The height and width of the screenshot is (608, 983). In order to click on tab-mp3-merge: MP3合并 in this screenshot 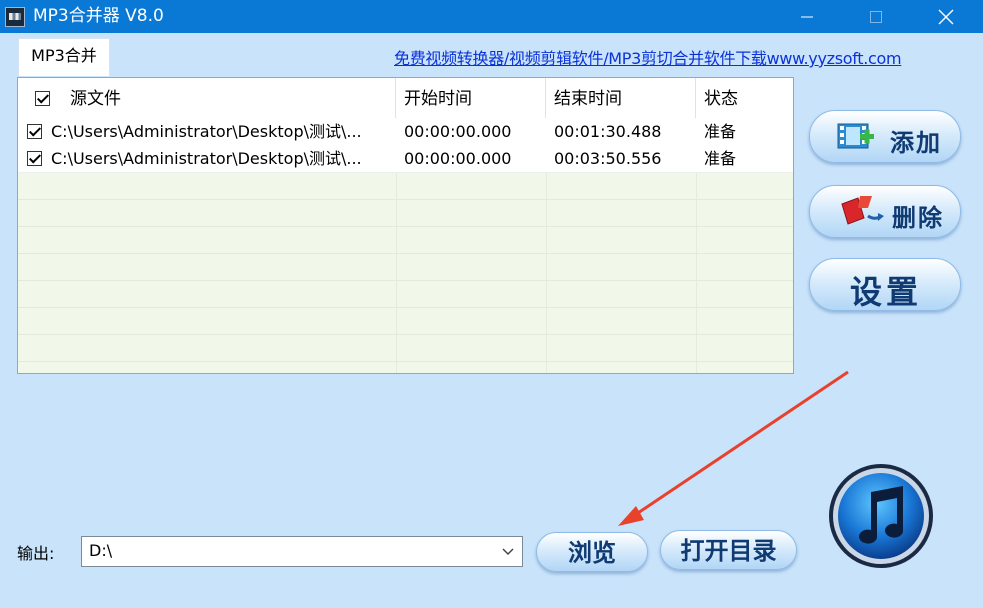, I will do `click(64, 57)`.